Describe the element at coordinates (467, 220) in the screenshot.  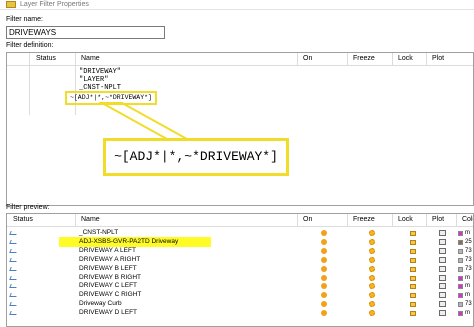
I see `col-header-color: Colo` at that location.